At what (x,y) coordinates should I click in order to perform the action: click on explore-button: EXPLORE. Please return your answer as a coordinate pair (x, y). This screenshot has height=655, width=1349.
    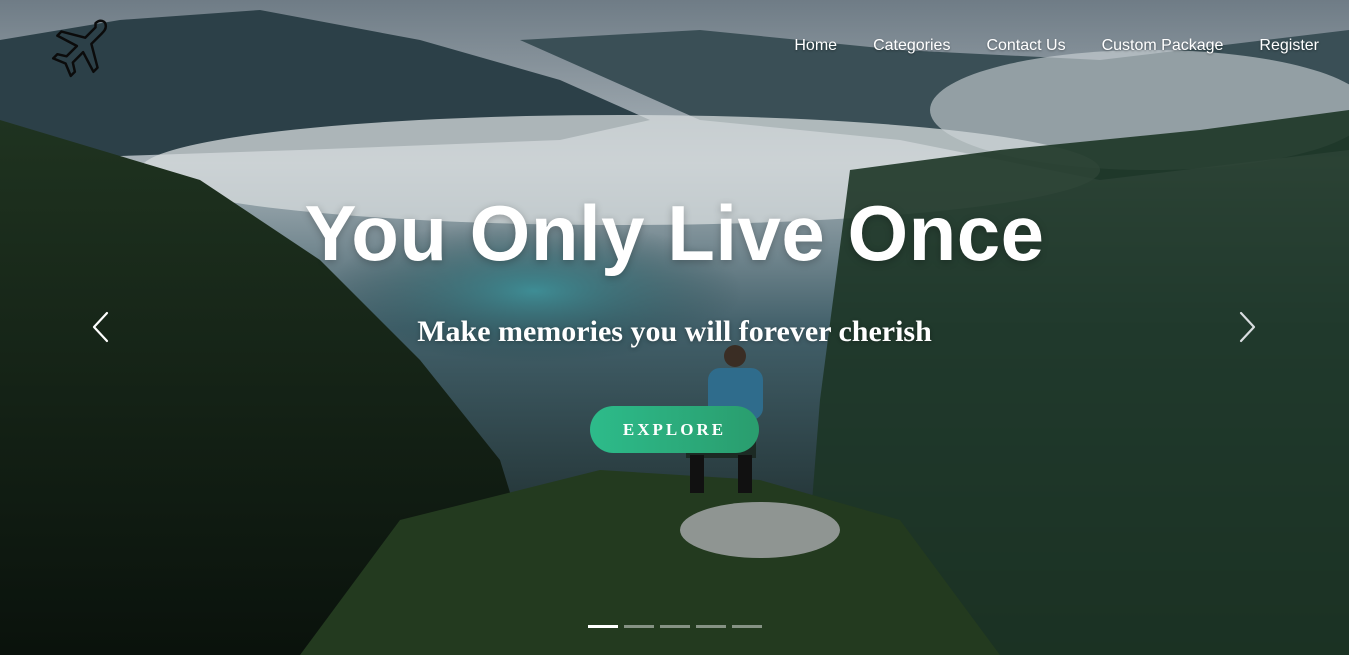
    Looking at the image, I should click on (674, 429).